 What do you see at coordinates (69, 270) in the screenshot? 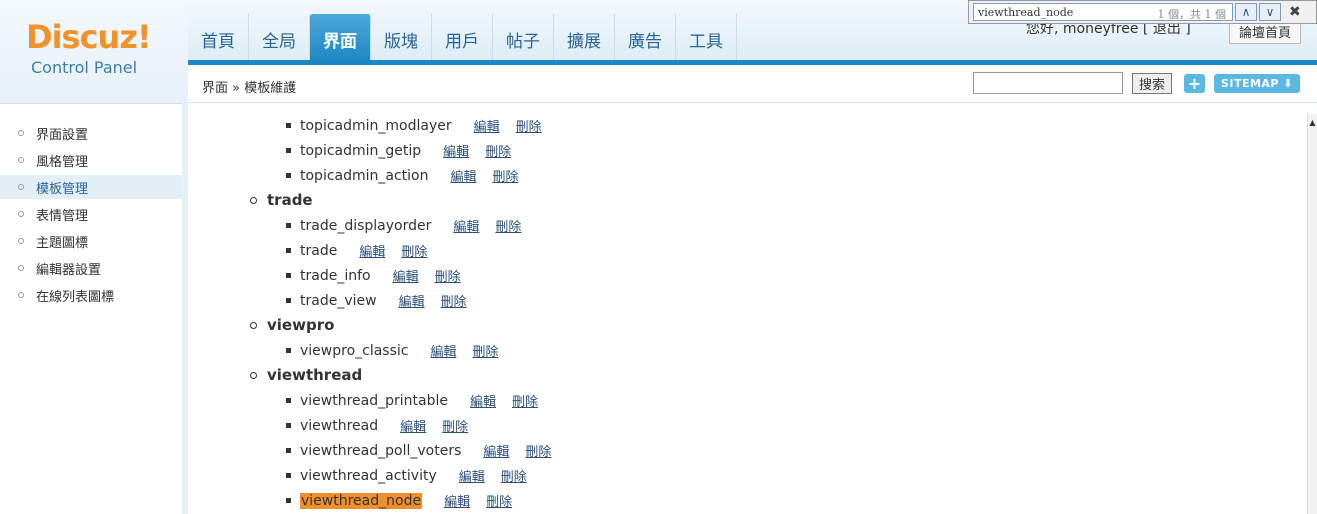
I see `sidebar-item-label: 編輯器設置` at bounding box center [69, 270].